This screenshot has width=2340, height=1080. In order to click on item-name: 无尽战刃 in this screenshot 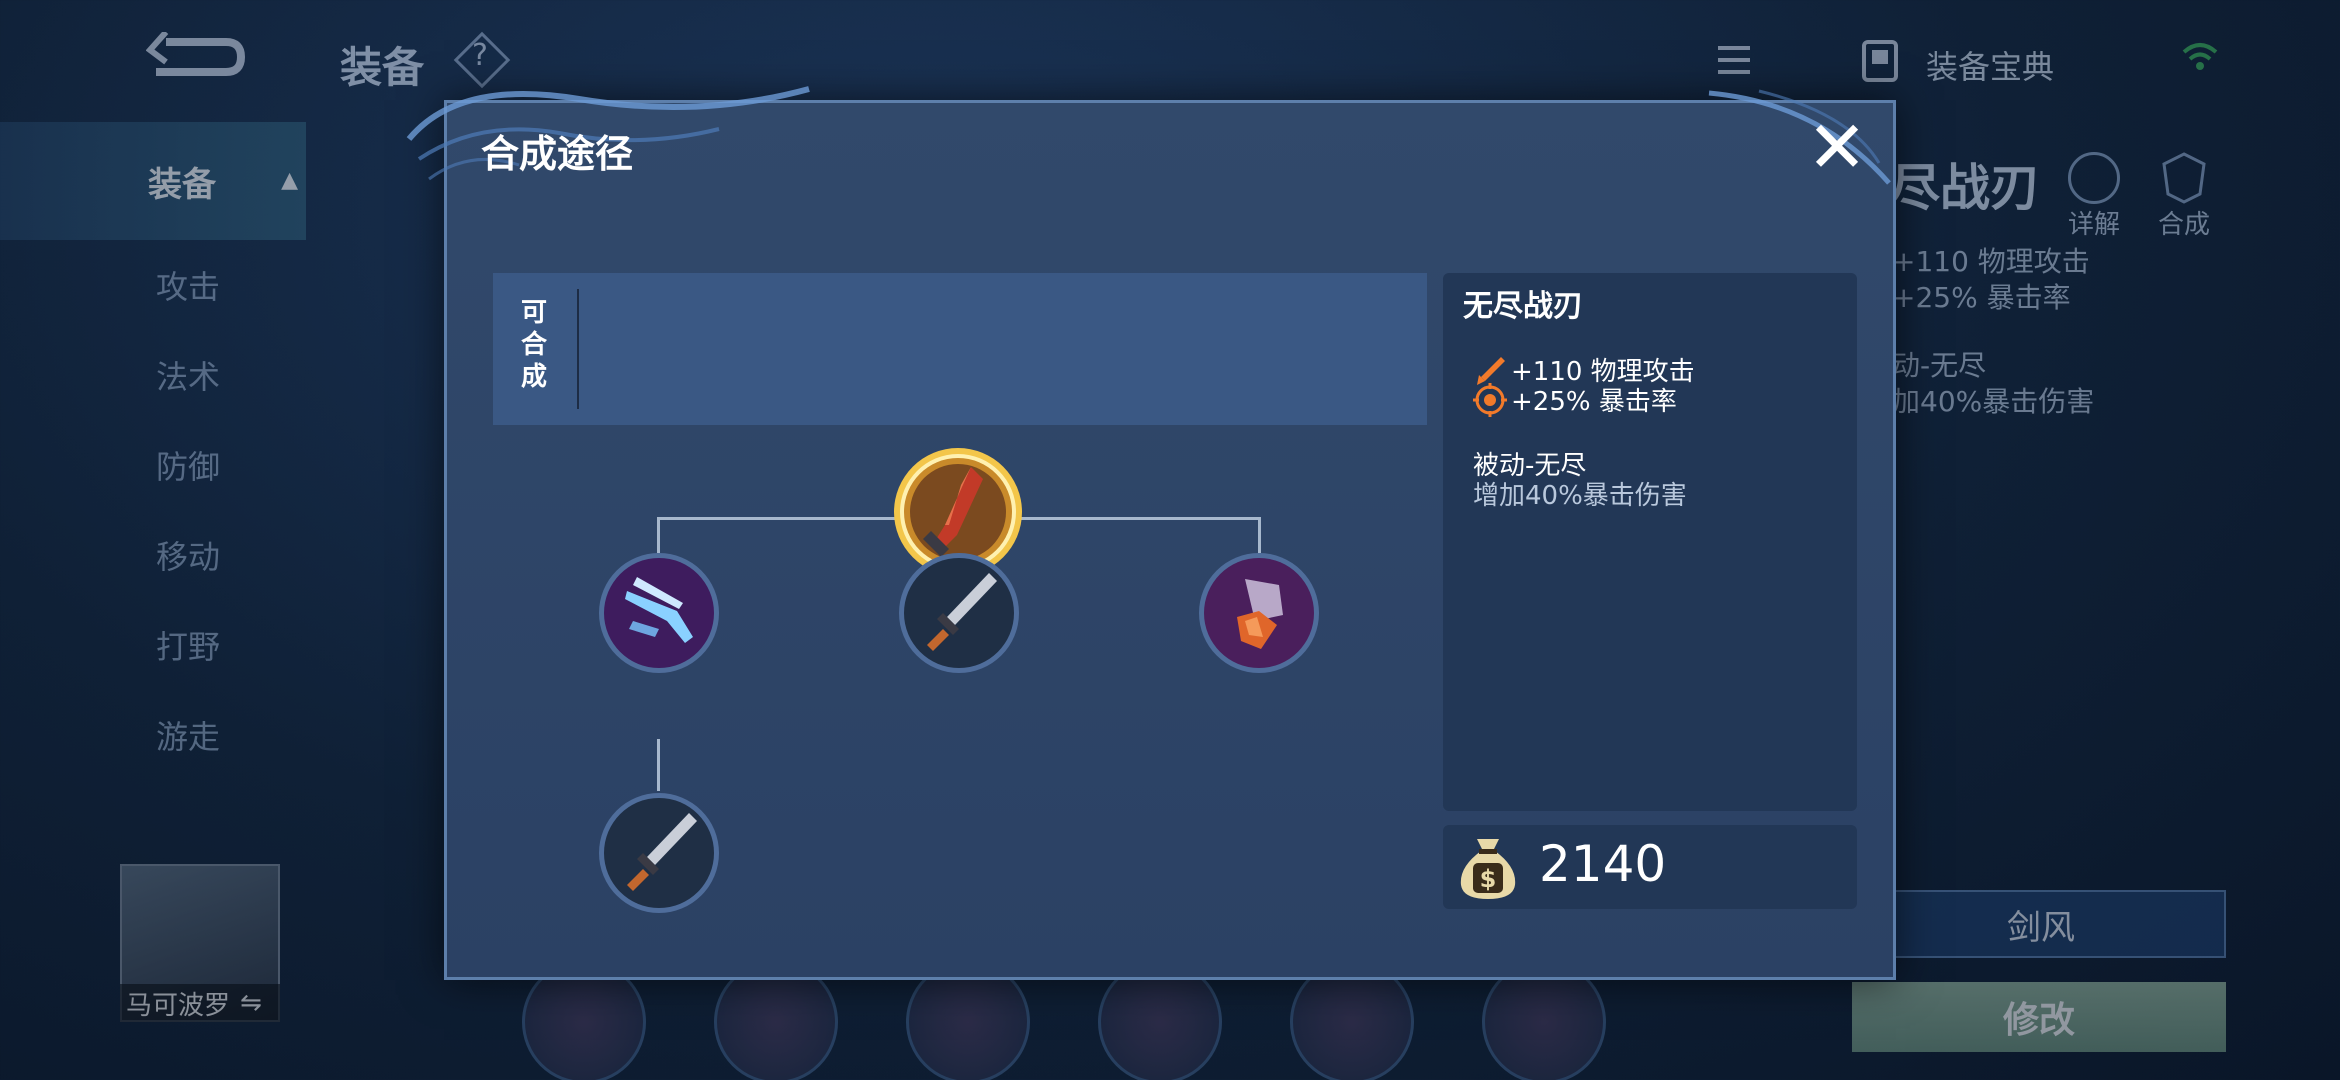, I will do `click(1523, 306)`.